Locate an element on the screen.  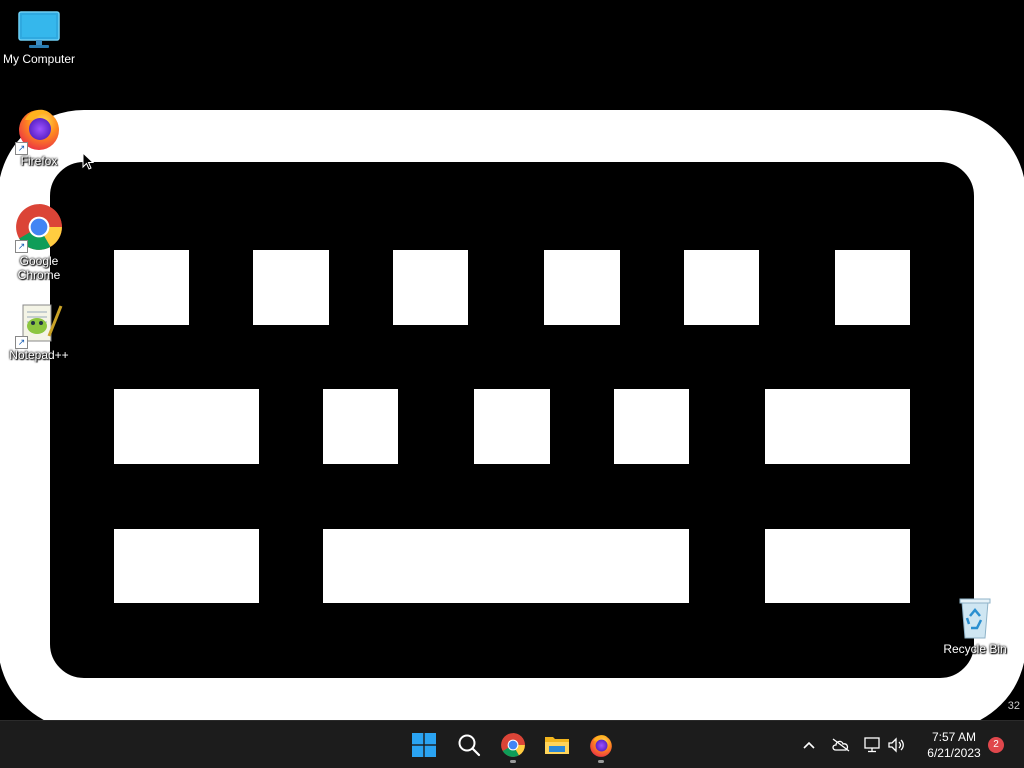
desktop-icon-label: Firefox is located at coordinates (39, 161).